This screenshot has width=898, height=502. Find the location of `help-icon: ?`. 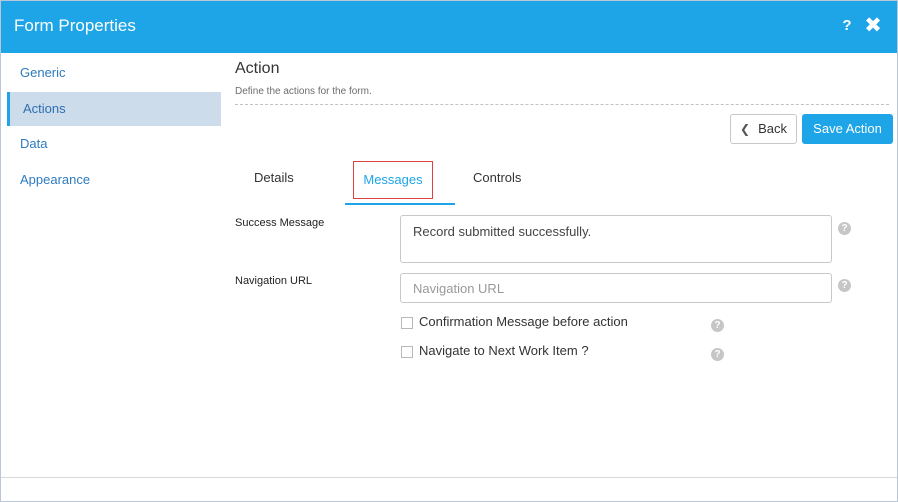

help-icon: ? is located at coordinates (847, 27).